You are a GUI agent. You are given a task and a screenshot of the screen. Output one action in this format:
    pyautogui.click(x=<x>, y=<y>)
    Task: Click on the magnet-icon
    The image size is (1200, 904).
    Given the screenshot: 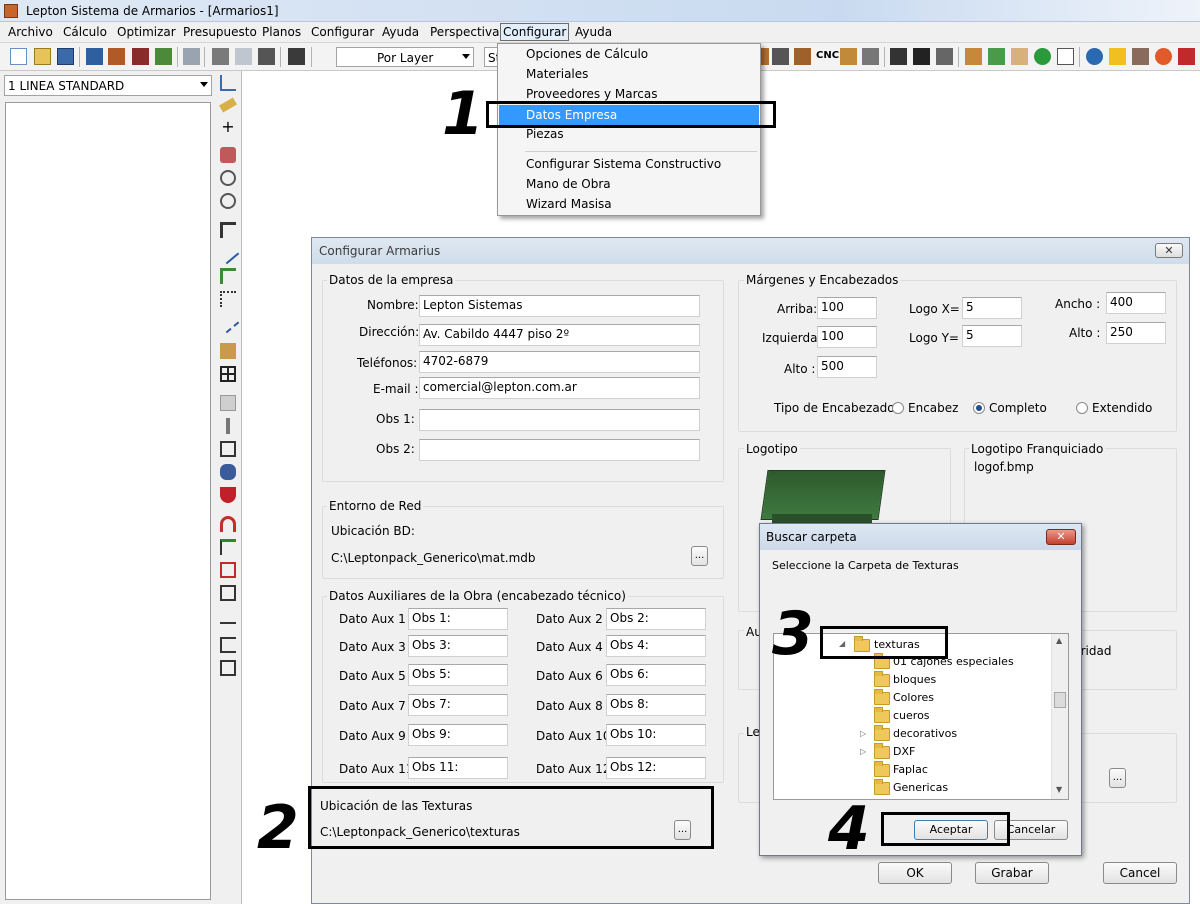 What is the action you would take?
    pyautogui.click(x=228, y=524)
    